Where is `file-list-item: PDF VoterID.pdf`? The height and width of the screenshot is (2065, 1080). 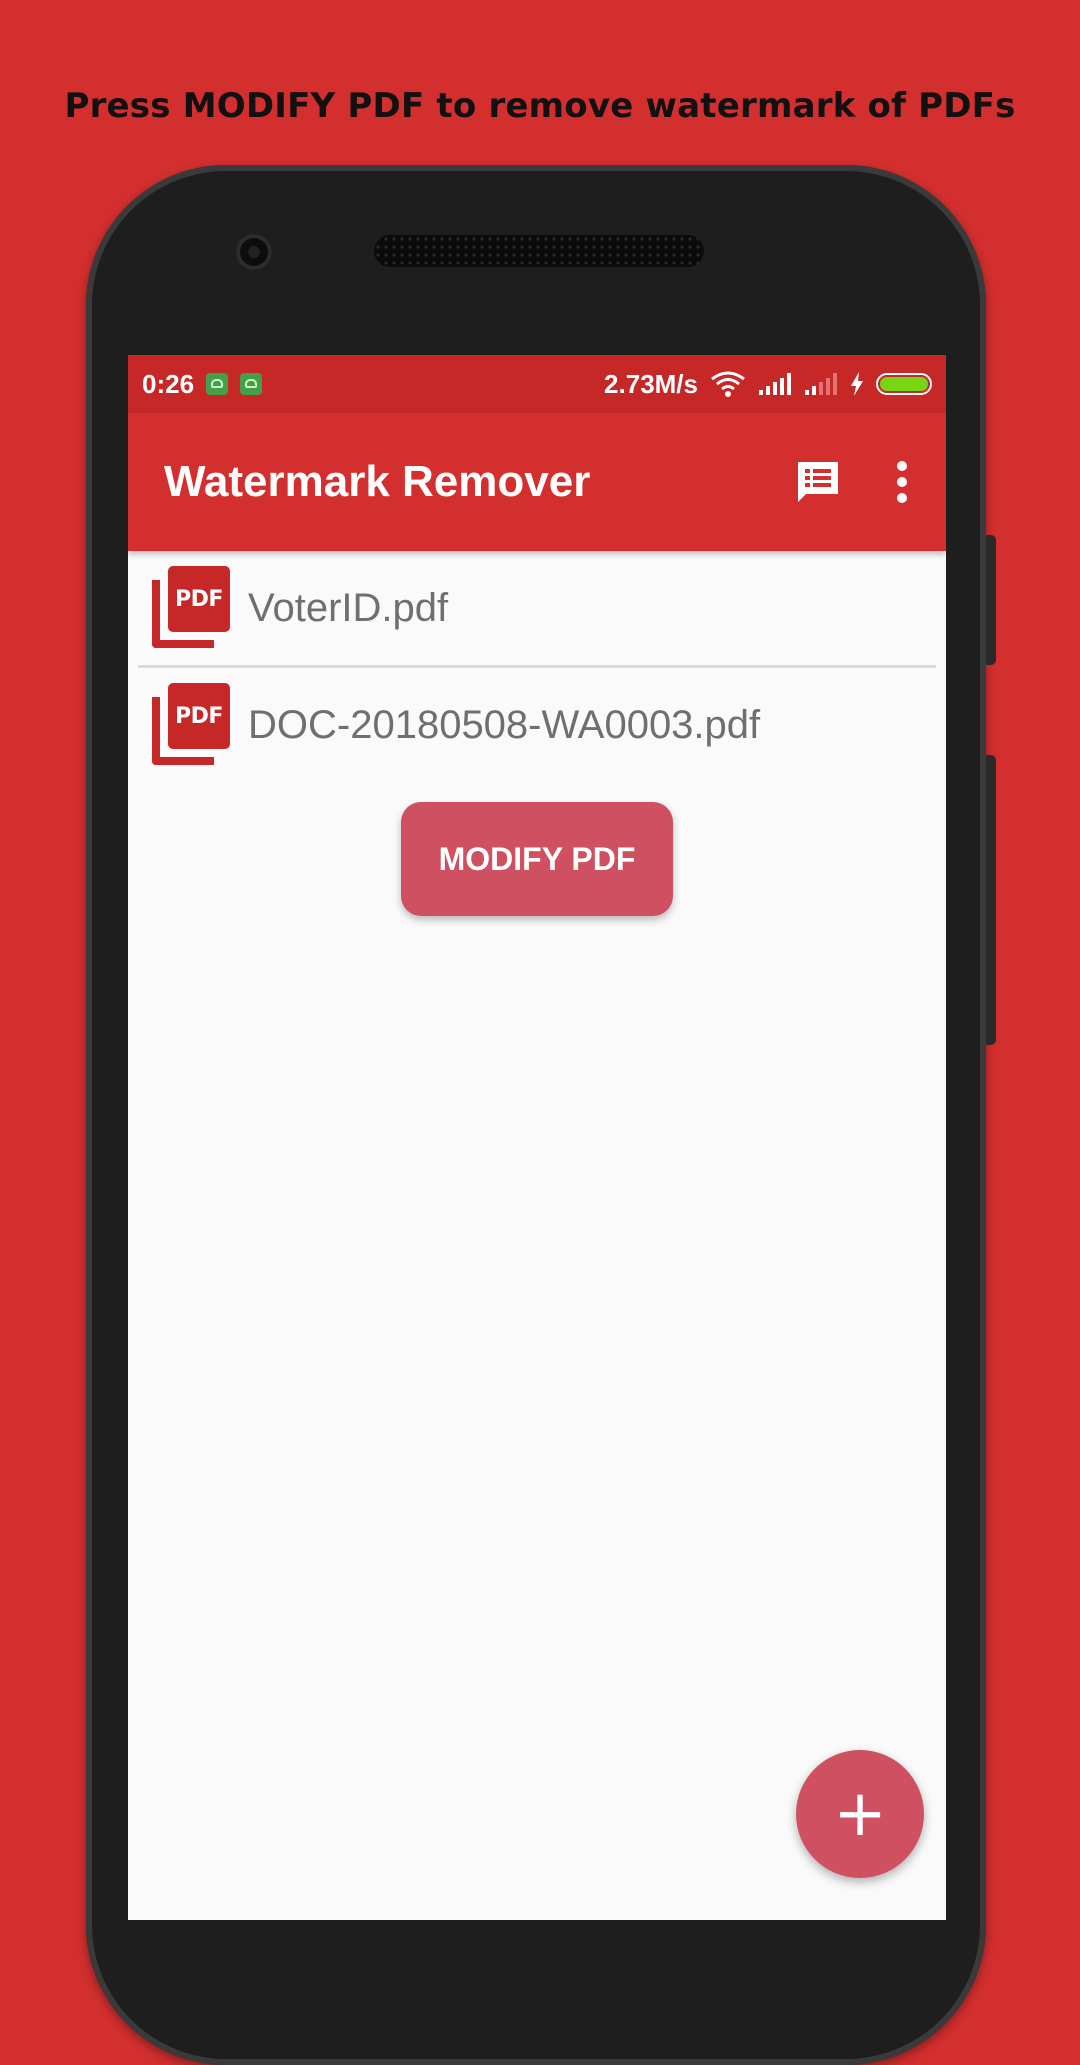 file-list-item: PDF VoterID.pdf is located at coordinates (537, 608).